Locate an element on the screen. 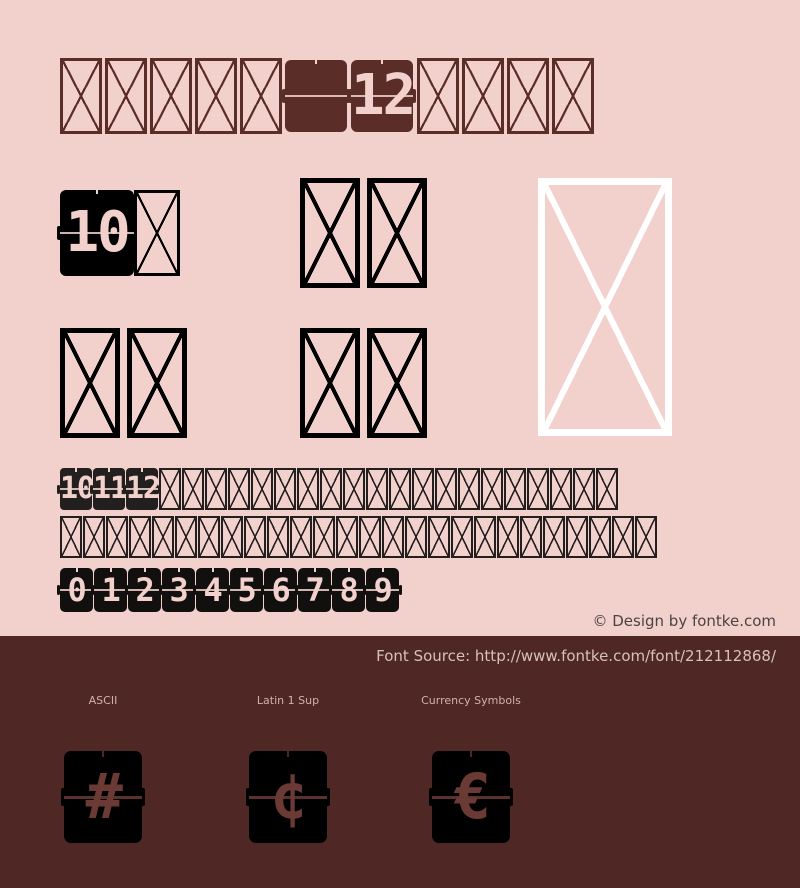 The image size is (800, 888). specimen-group-c is located at coordinates (127, 383).